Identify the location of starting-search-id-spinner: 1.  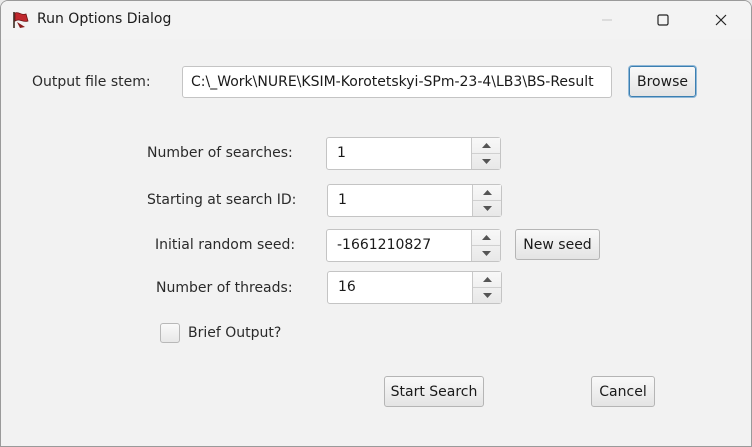
(414, 200).